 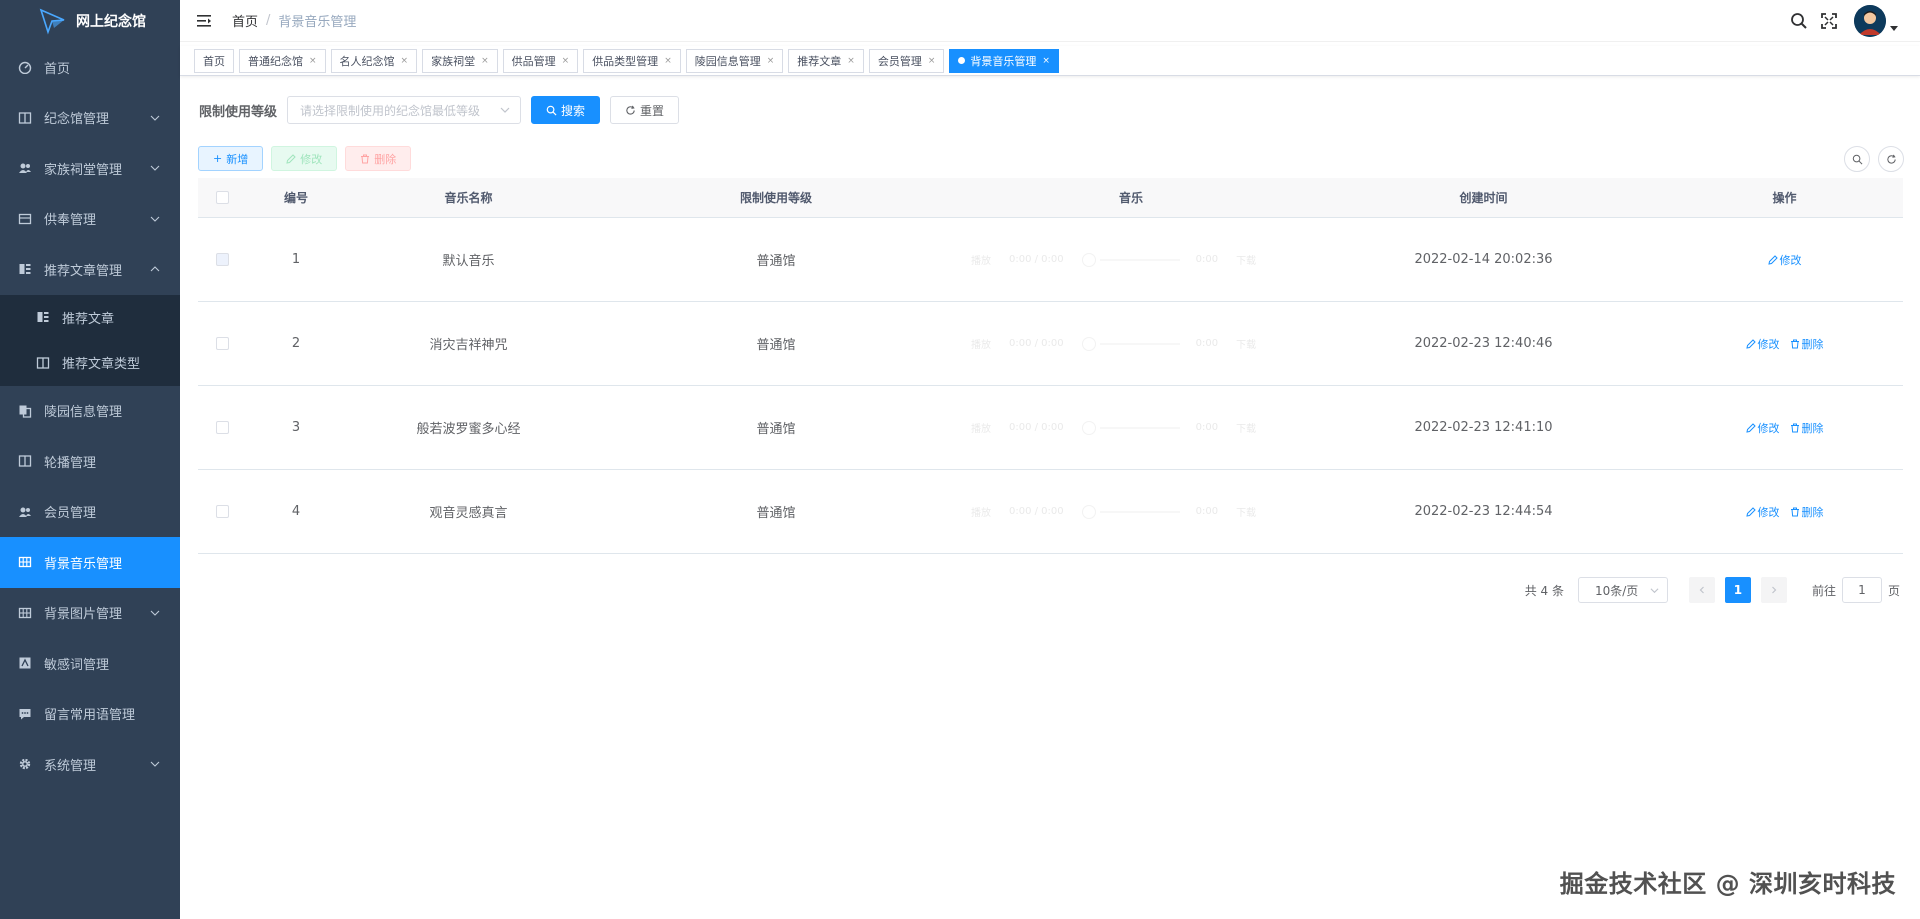 I want to click on watermark: 掘金技术社区 @ 深圳亥时科技, so click(x=1727, y=884).